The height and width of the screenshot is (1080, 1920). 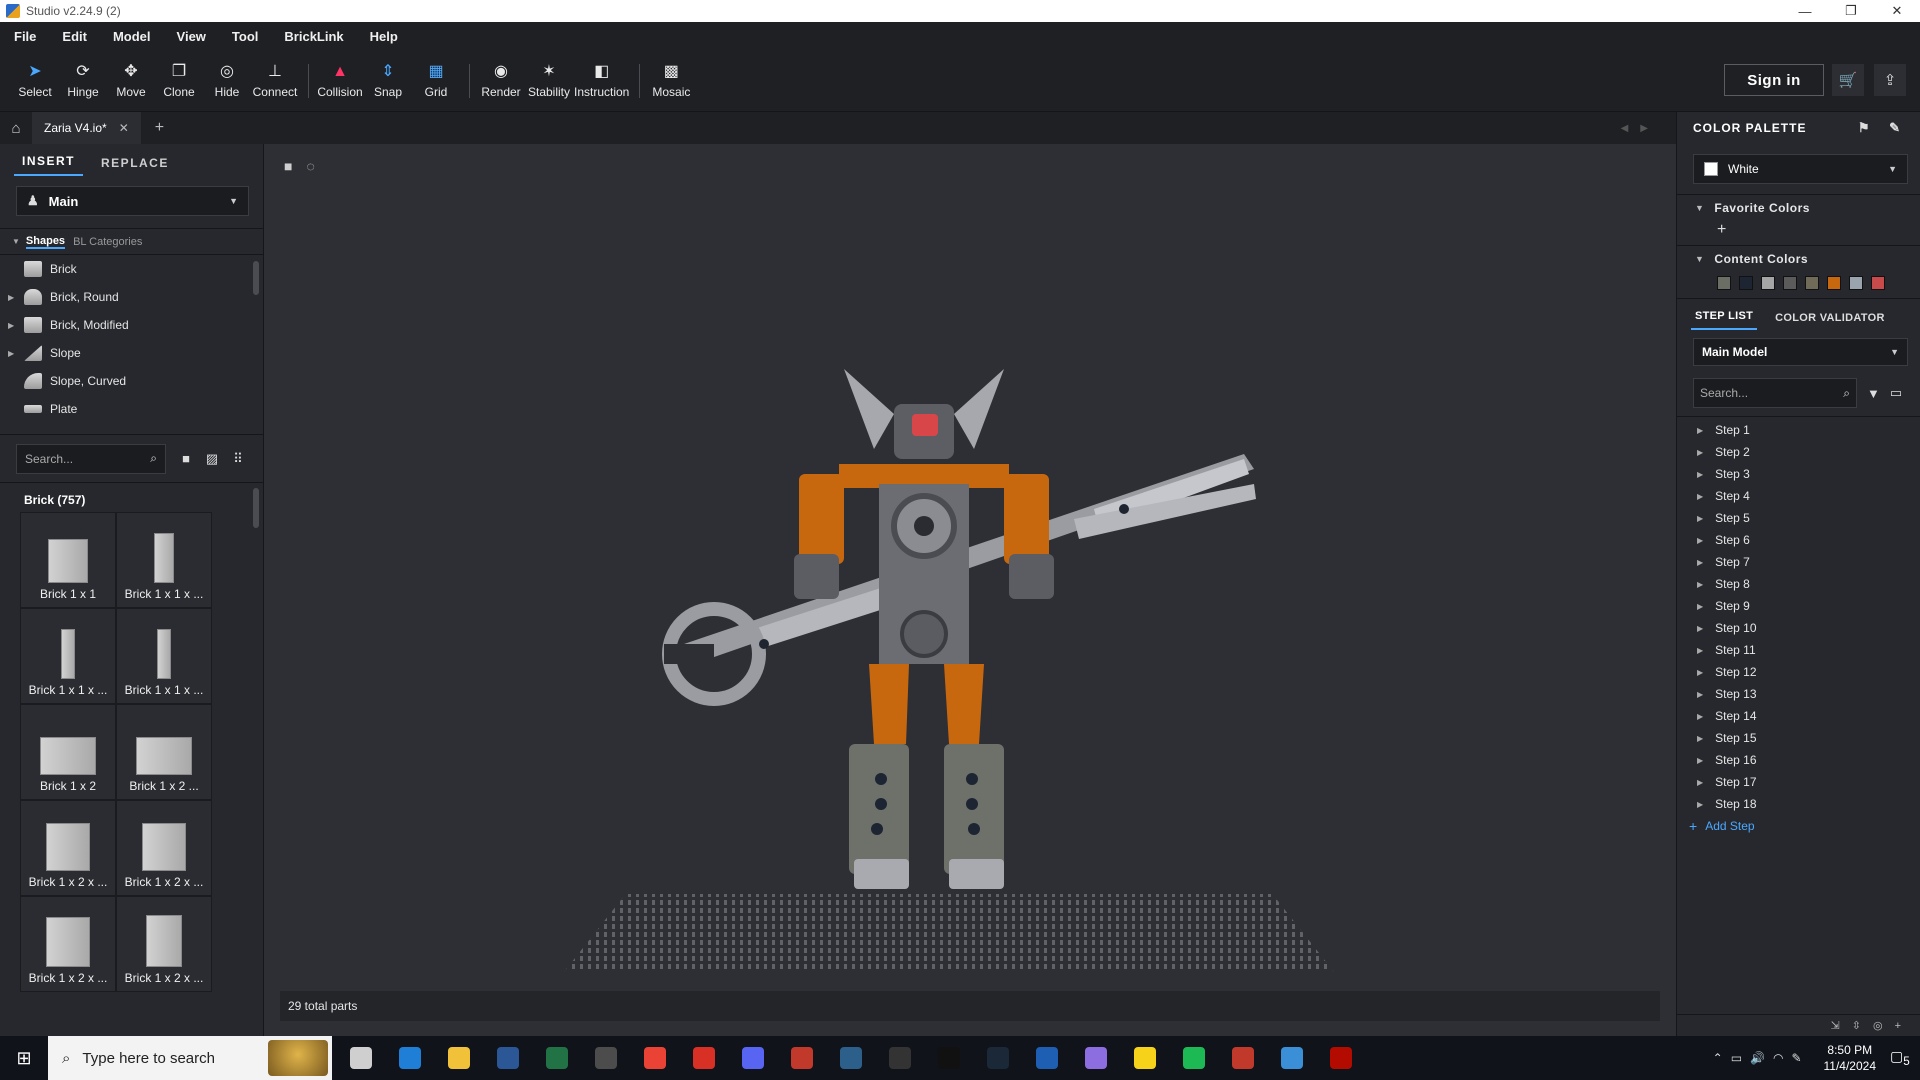 I want to click on category-item: Plate, so click(x=131, y=409).